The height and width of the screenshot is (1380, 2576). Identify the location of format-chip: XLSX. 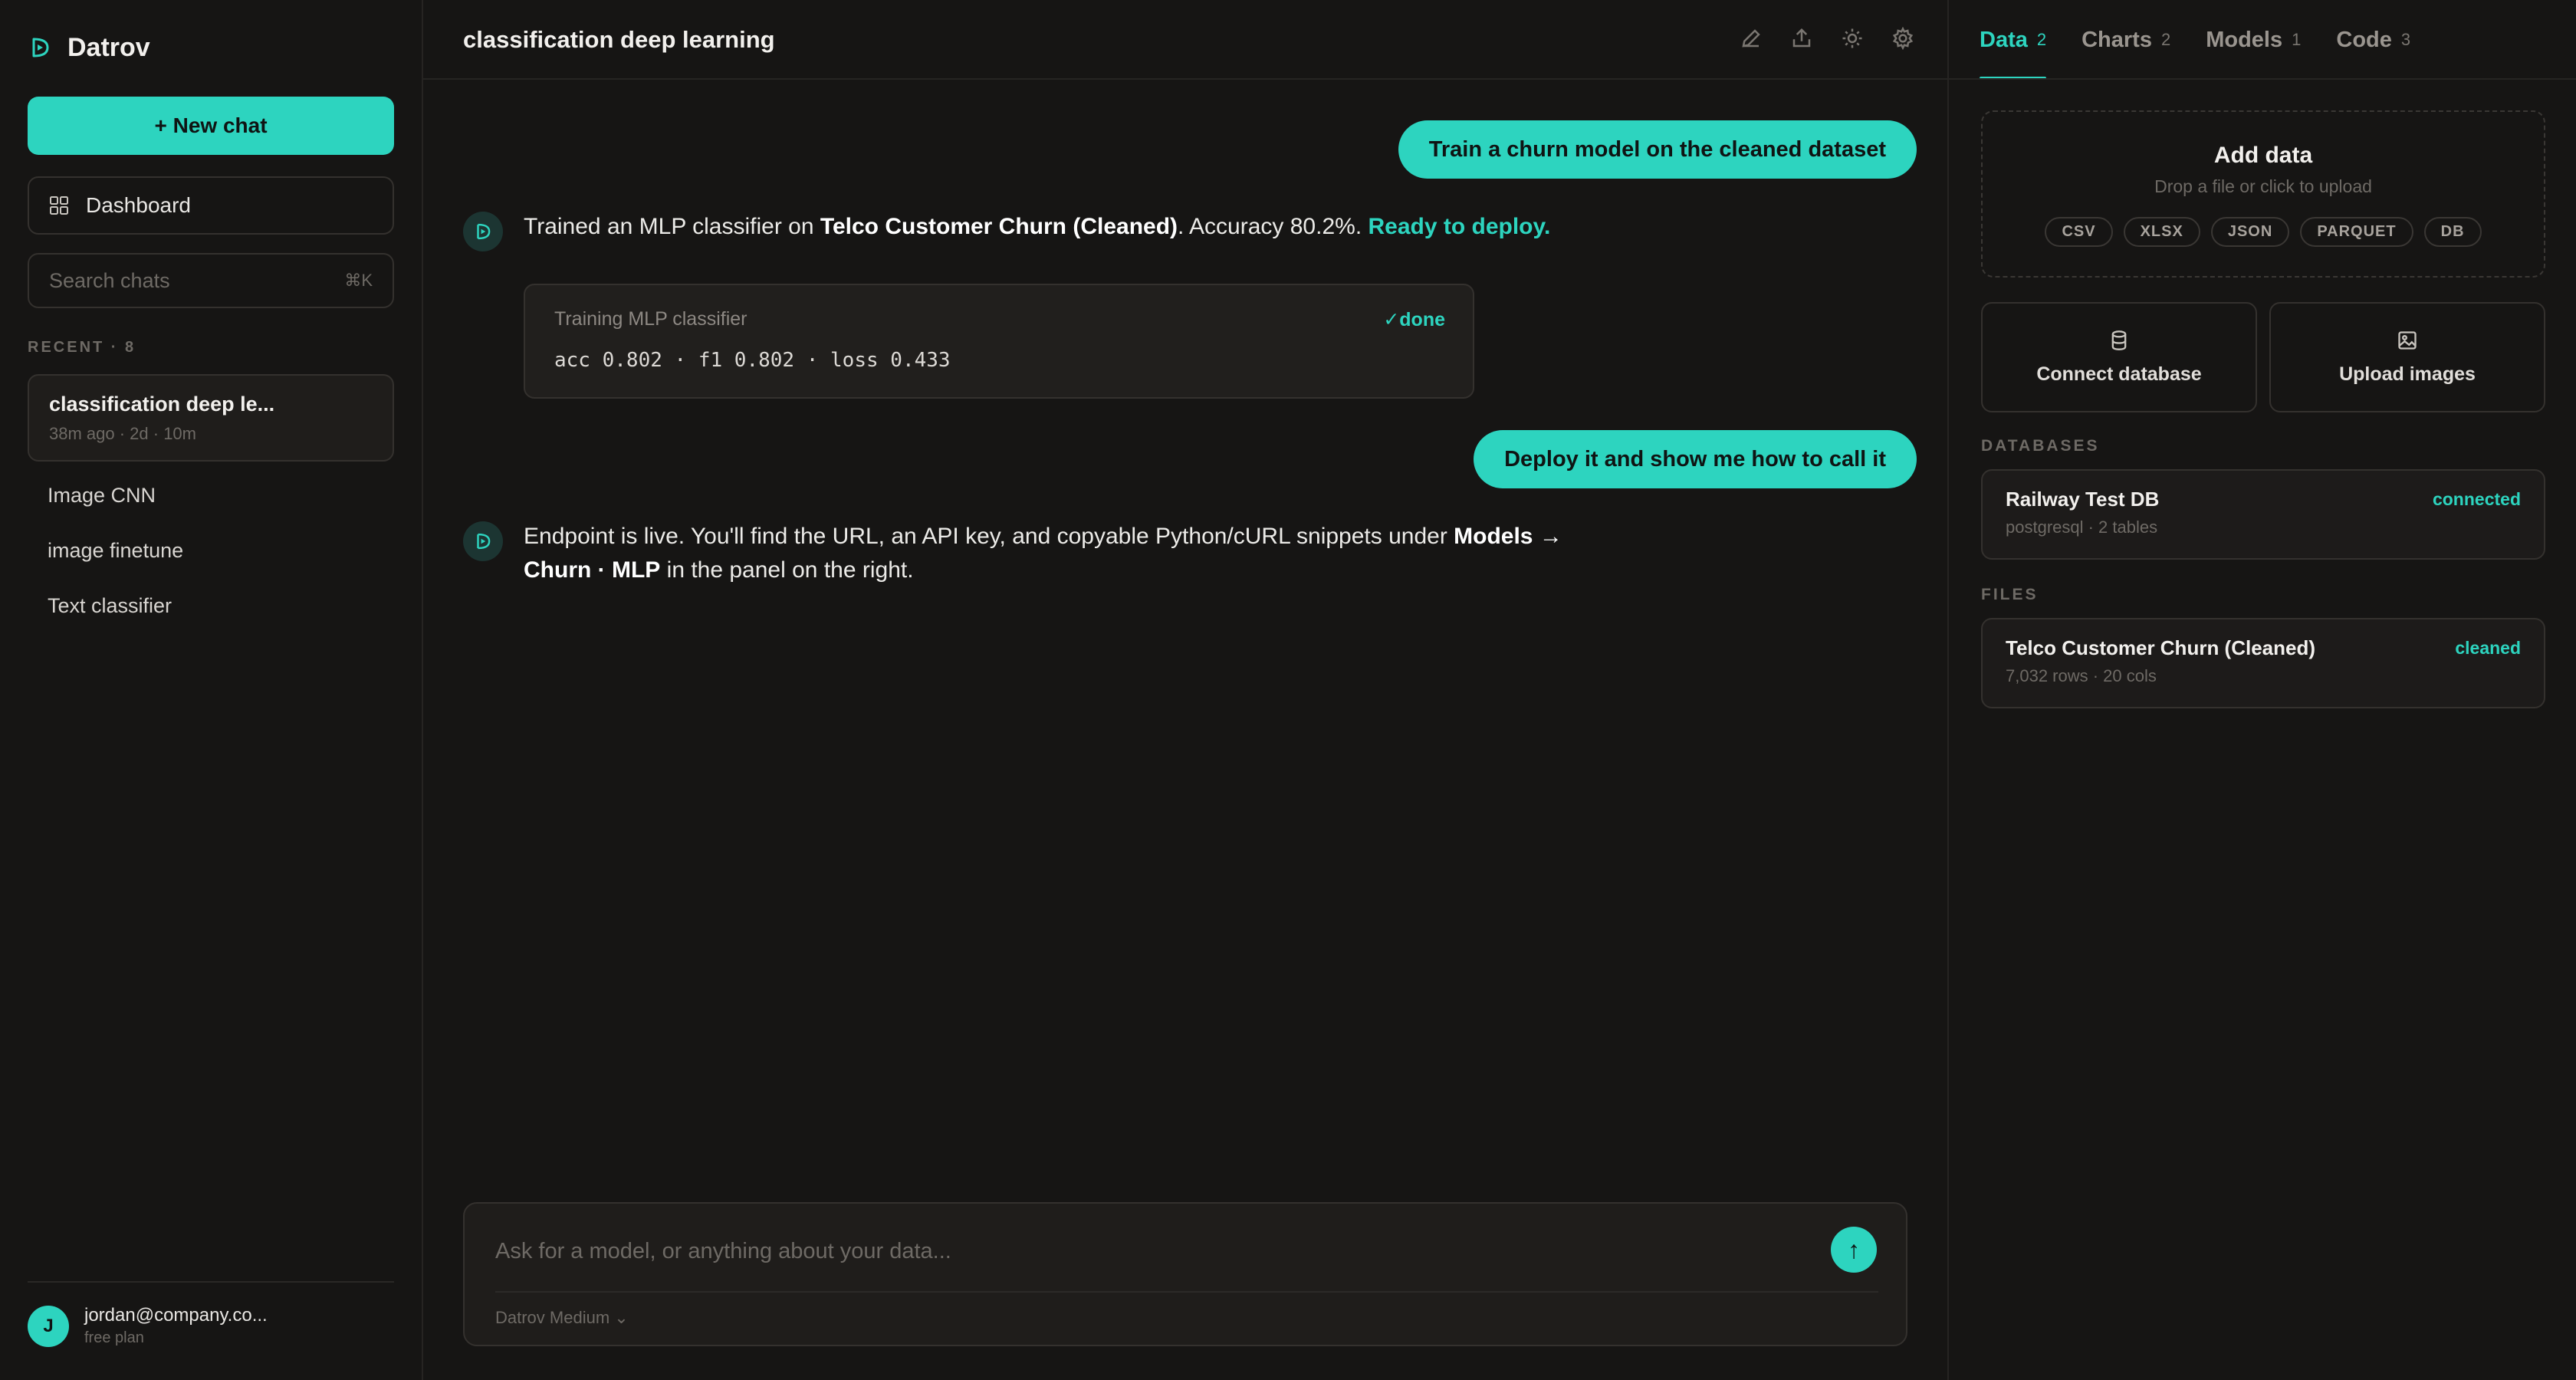
(2161, 232).